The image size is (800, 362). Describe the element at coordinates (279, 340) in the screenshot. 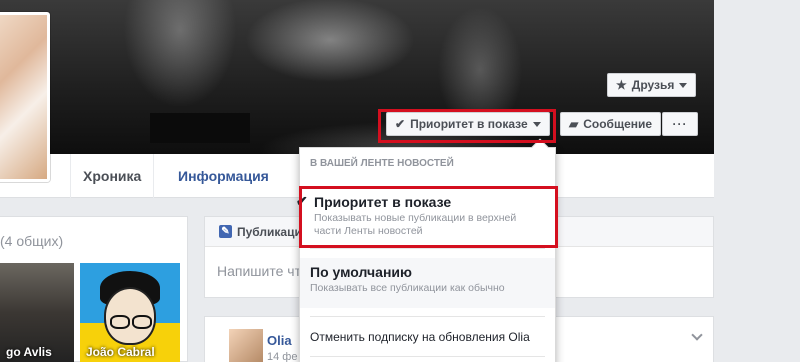

I see `post-author: Olia` at that location.